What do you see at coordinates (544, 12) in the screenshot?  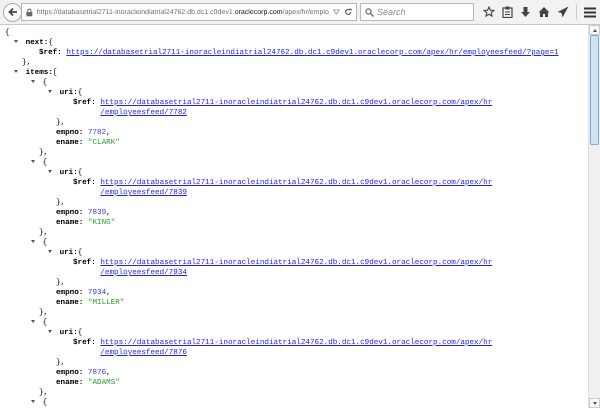 I see `home-icon` at bounding box center [544, 12].